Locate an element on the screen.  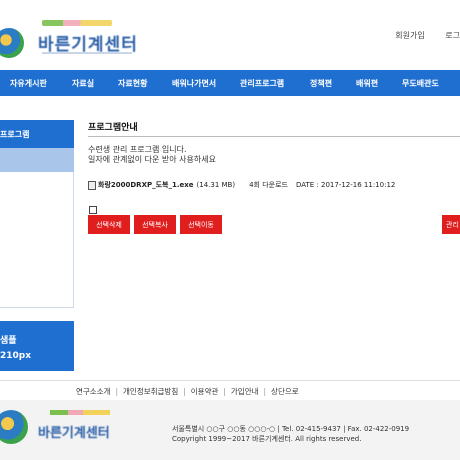
sidebar-panel is located at coordinates (37, 240).